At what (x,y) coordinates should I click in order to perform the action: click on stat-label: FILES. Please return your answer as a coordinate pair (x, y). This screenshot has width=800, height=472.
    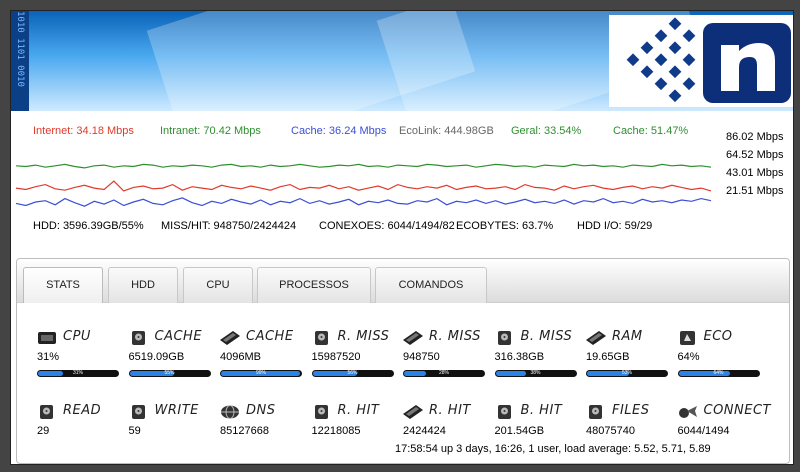
    Looking at the image, I should click on (631, 410).